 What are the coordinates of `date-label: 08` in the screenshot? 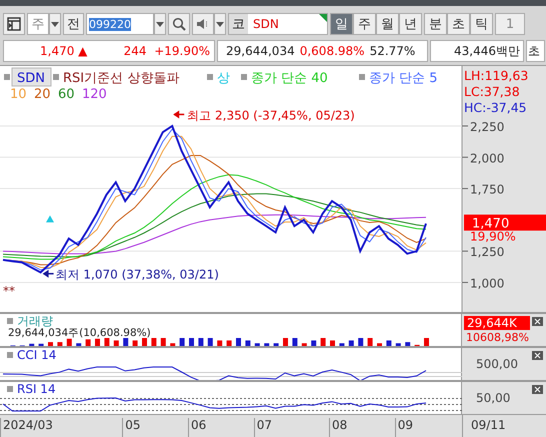 It's located at (338, 427).